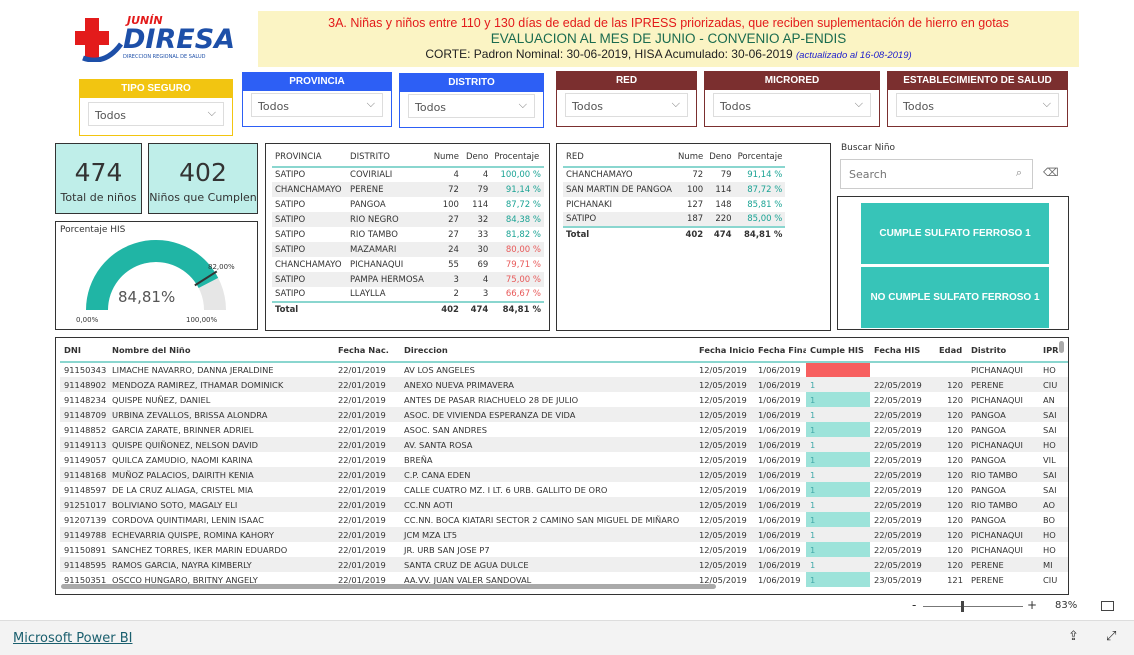 The height and width of the screenshot is (655, 1134). Describe the element at coordinates (517, 157) in the screenshot. I see `col-porcentaje: Procentaje` at that location.